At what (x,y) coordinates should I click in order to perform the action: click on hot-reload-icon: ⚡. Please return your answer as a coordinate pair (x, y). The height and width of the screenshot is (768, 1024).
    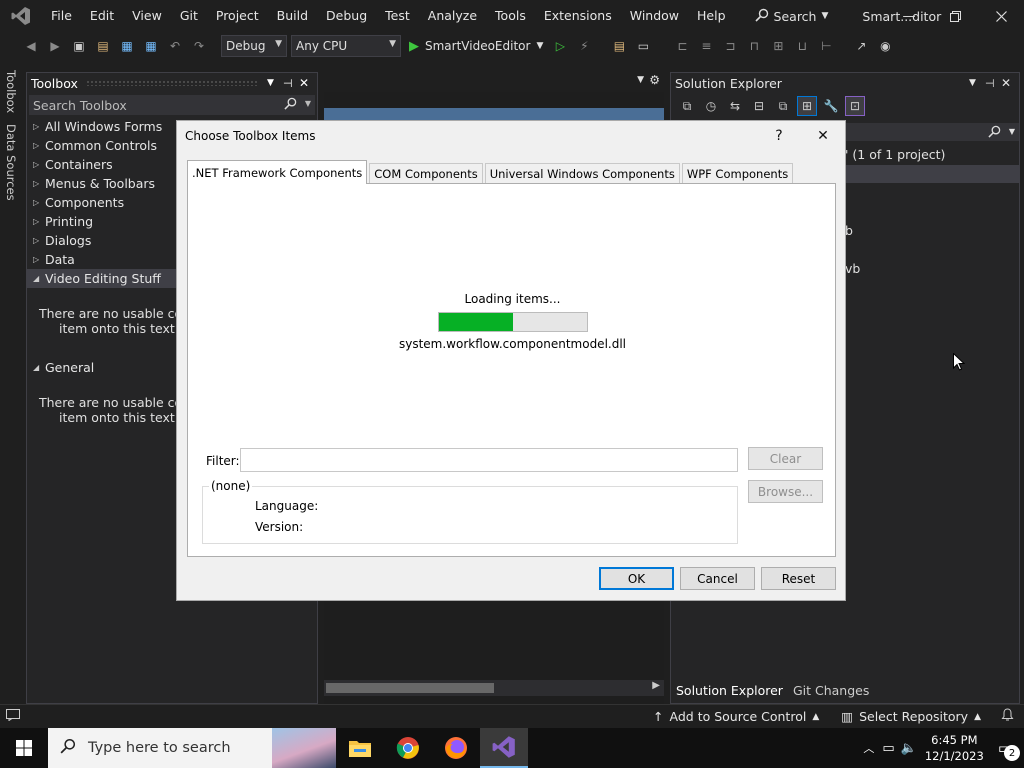
    Looking at the image, I should click on (584, 46).